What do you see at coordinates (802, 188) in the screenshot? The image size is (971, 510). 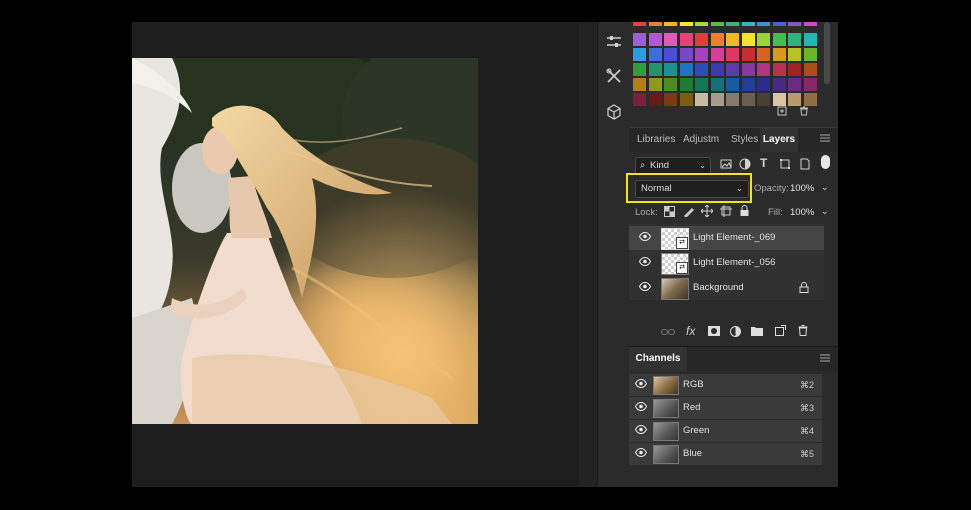 I see `opacity-value: 100%` at bounding box center [802, 188].